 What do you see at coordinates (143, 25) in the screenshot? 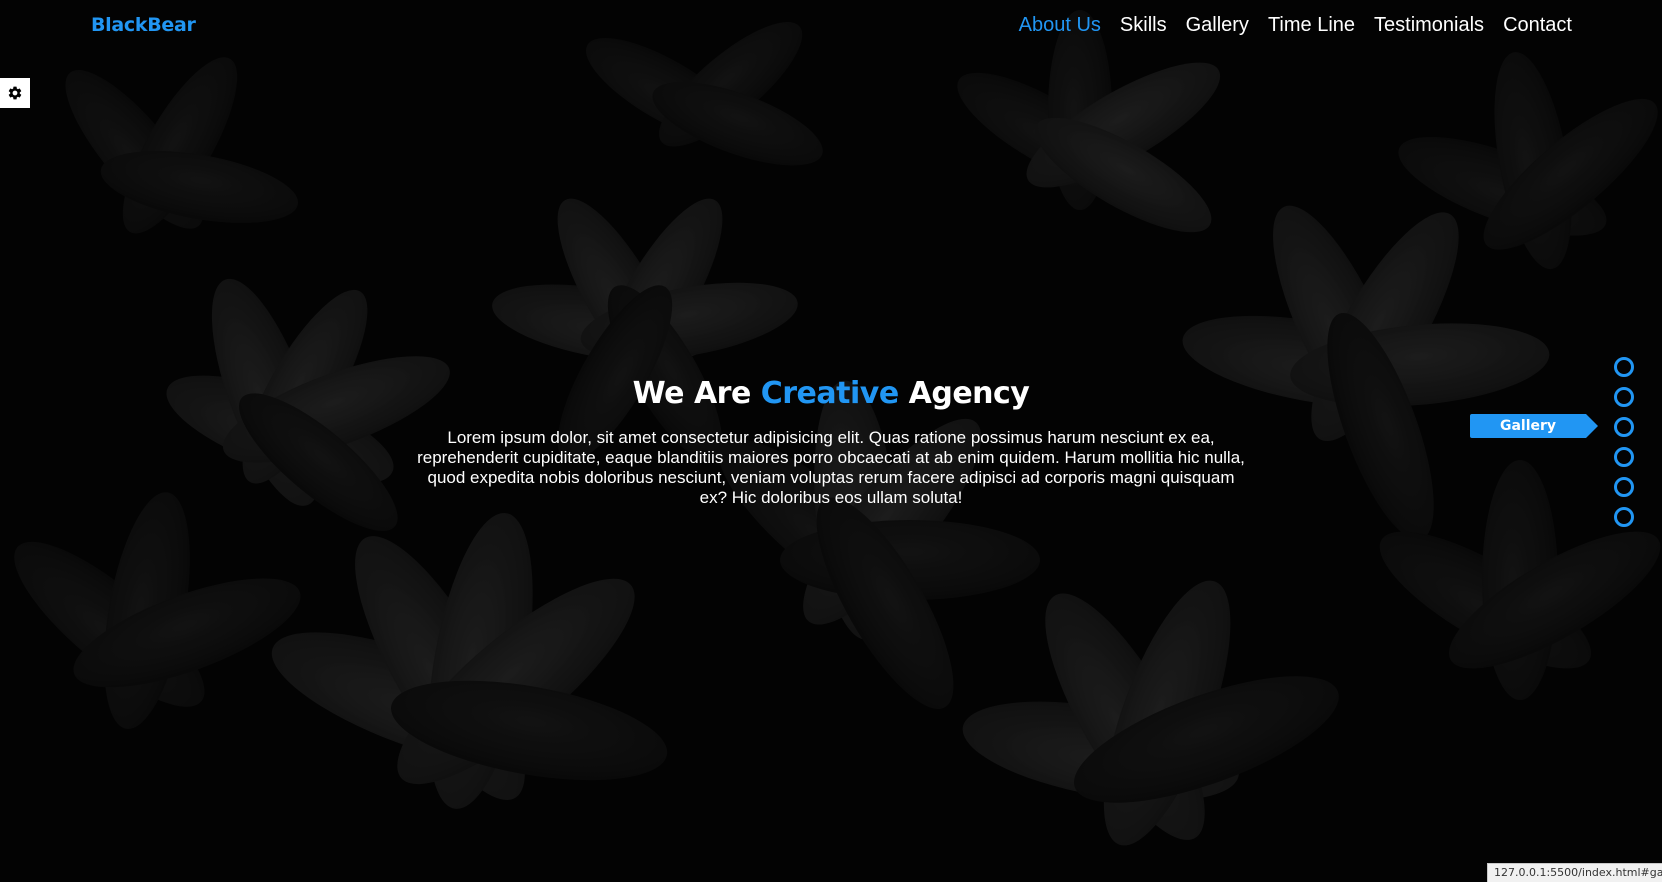
I see `brand-logo: BlackBear` at bounding box center [143, 25].